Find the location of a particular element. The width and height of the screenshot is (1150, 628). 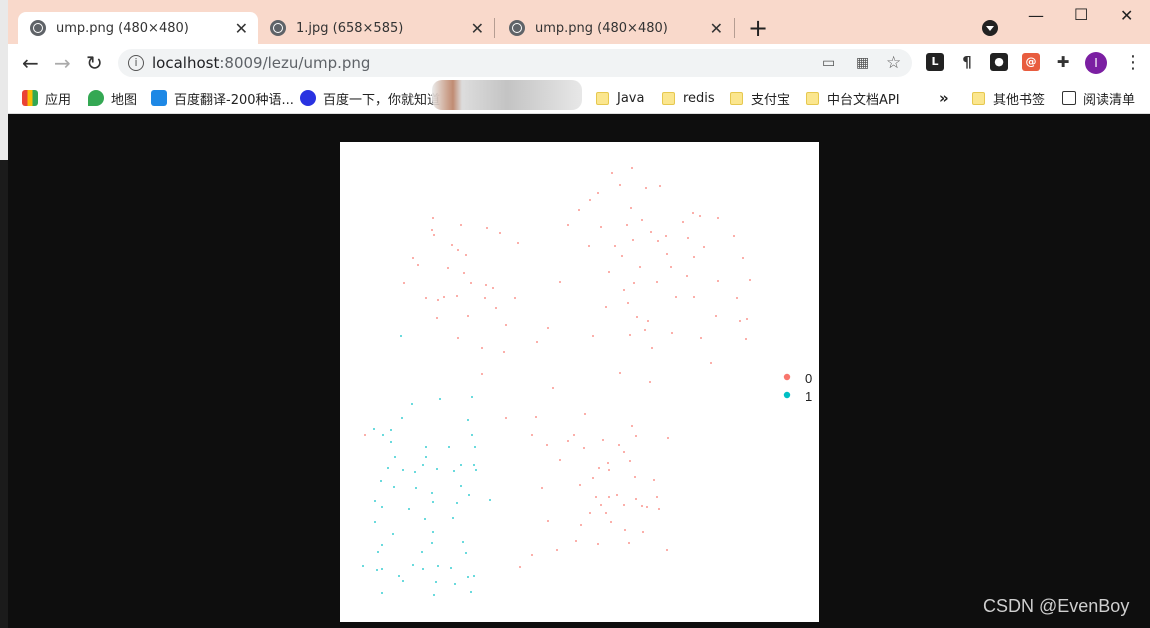

bookmarks-overflow-chevron: » is located at coordinates (944, 98).